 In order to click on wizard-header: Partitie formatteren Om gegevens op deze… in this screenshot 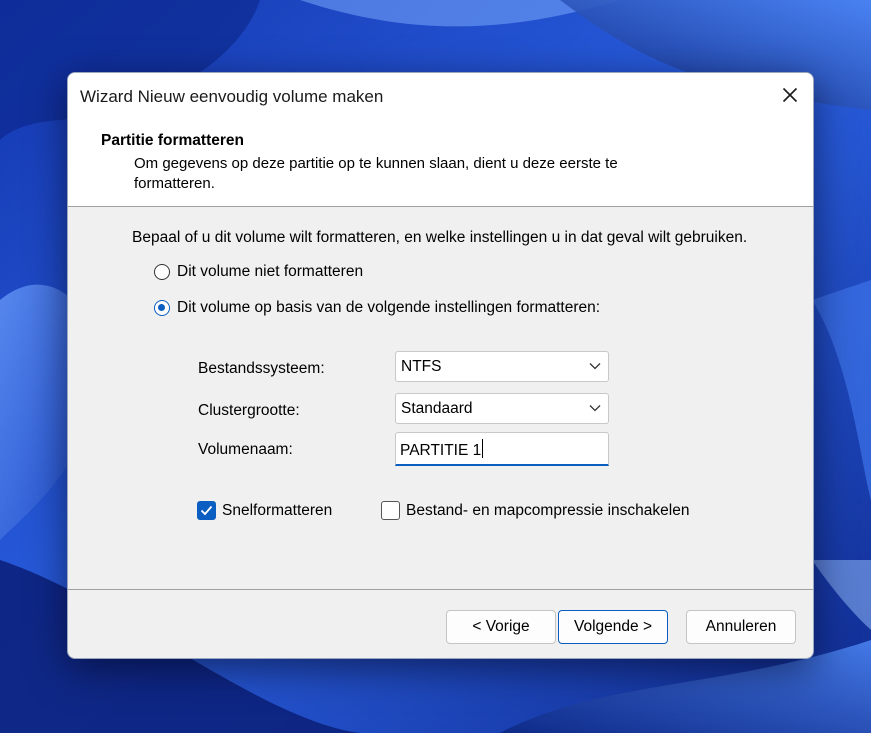, I will do `click(440, 162)`.